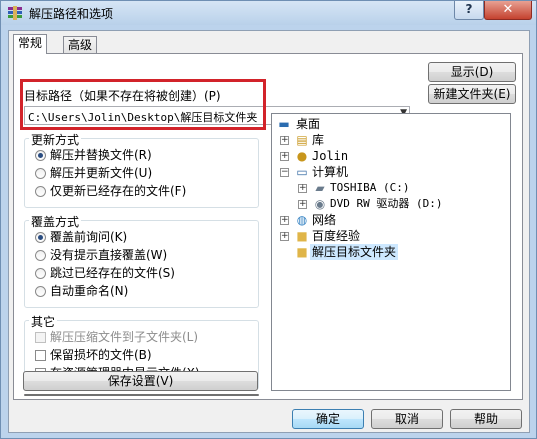 The image size is (537, 439). Describe the element at coordinates (55, 139) in the screenshot. I see `update-mode-title: 更新方式` at that location.